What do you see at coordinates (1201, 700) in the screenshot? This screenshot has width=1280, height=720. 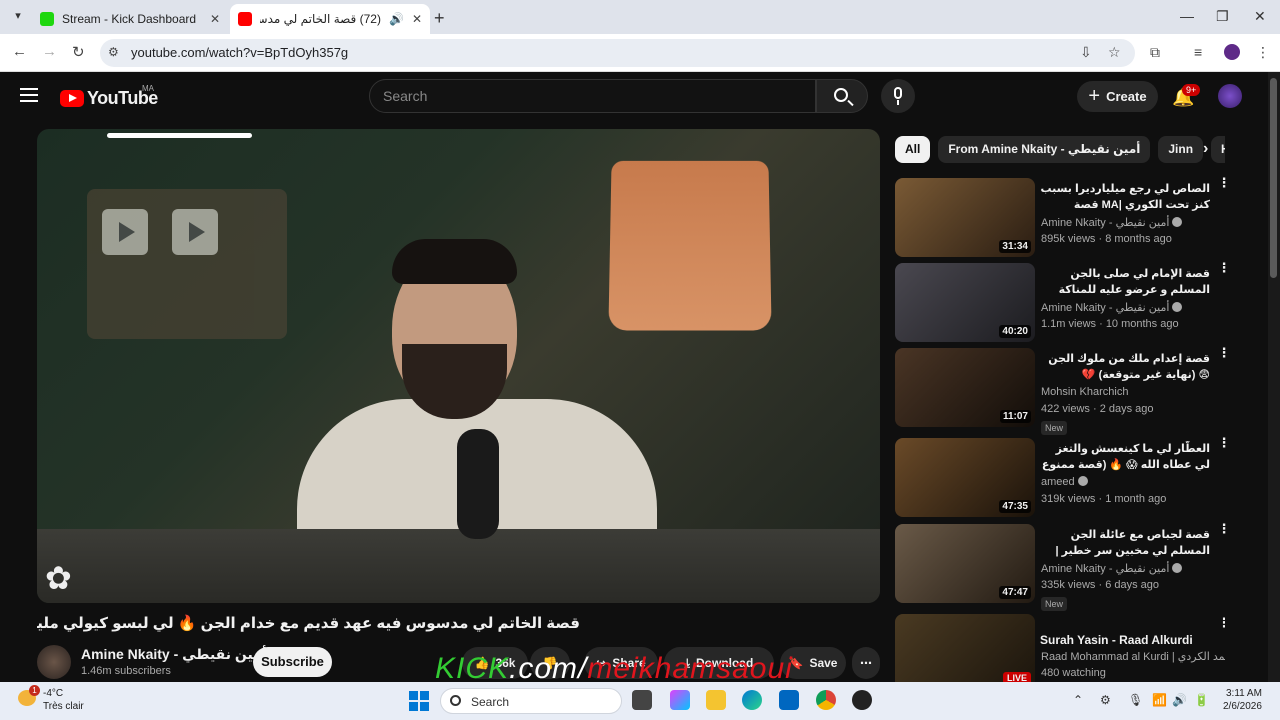 I see `battery-icon: 🔋` at bounding box center [1201, 700].